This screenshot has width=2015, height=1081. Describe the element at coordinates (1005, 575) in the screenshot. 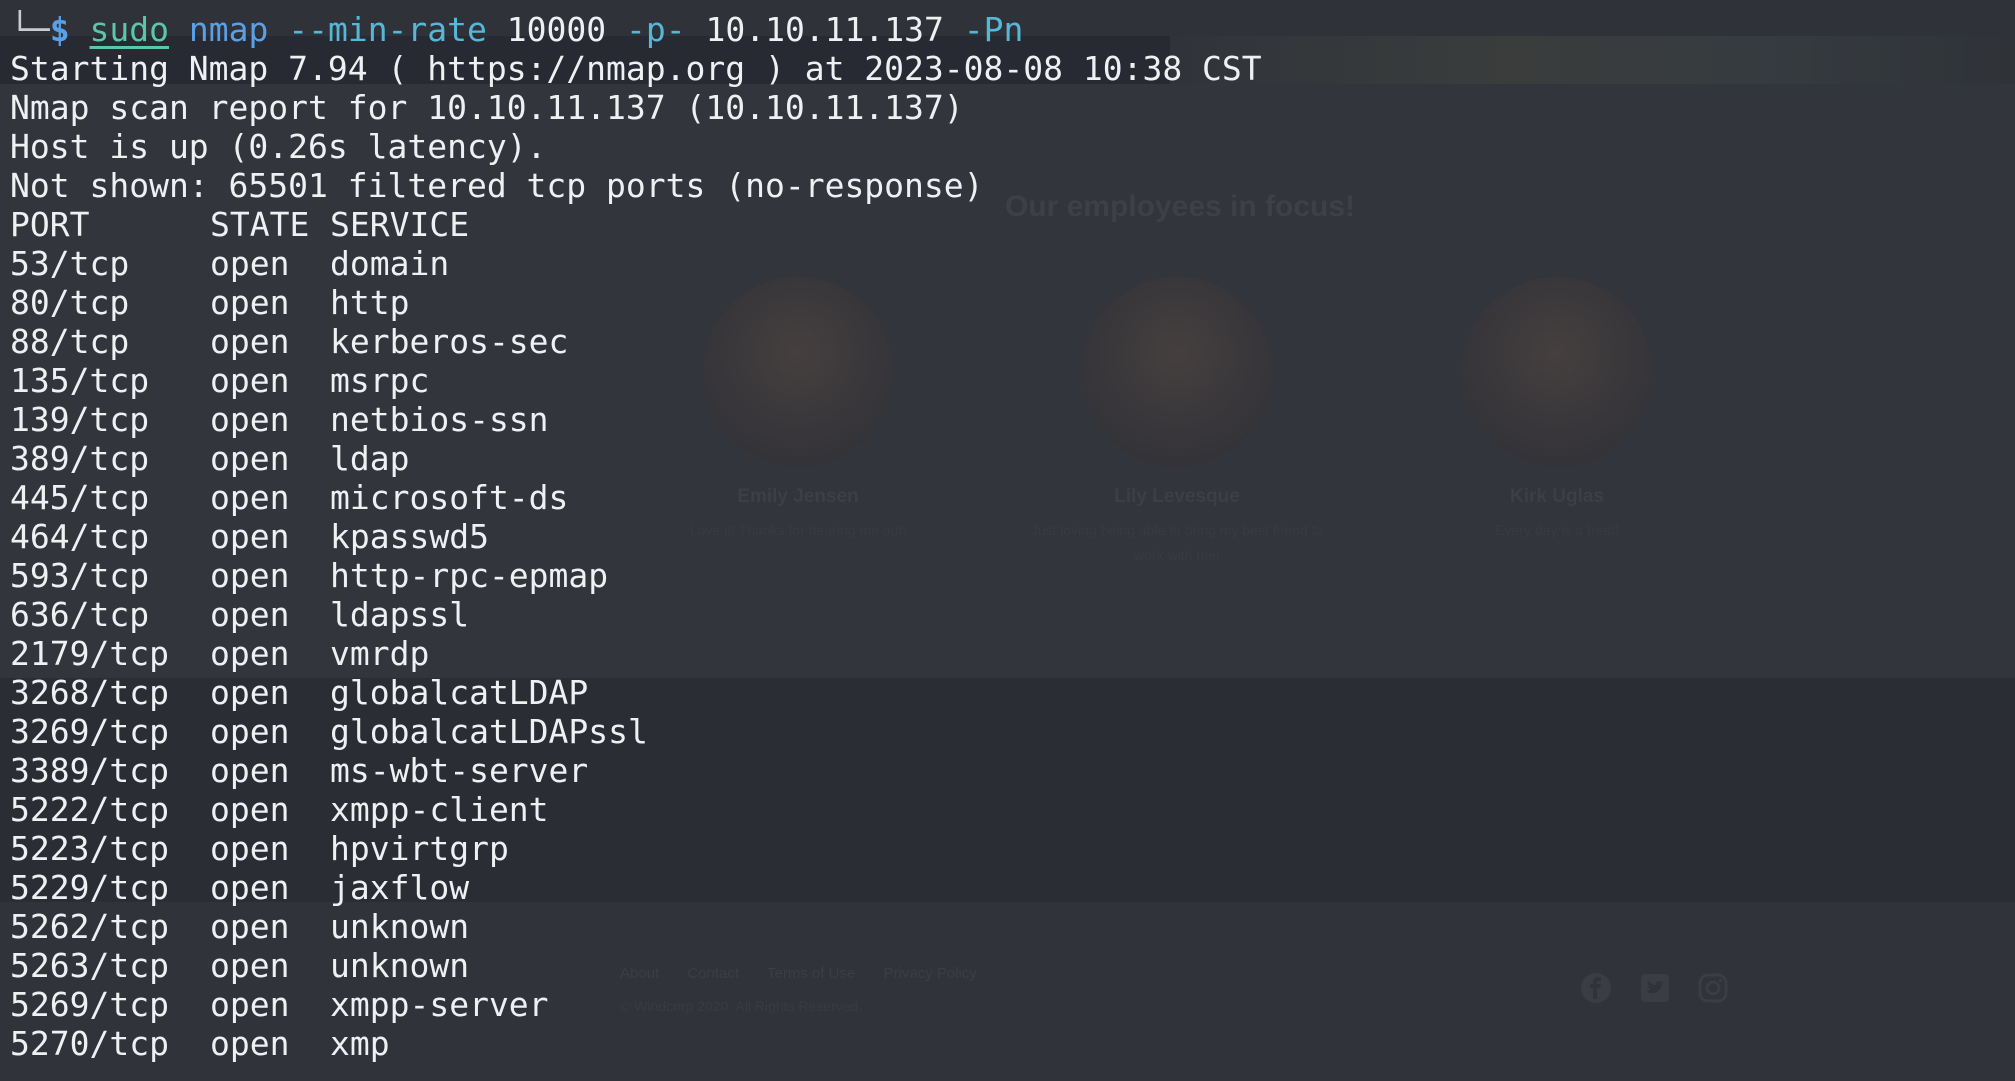

I see `port-row: 593/tcp open http-rpc-epmap` at that location.